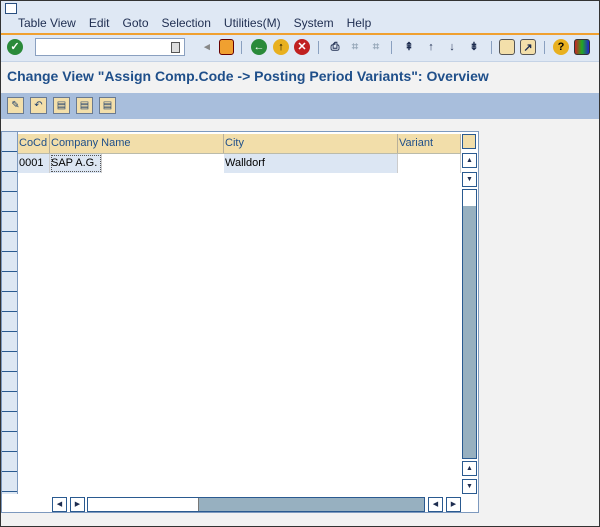  I want to click on select-all-icon: ▤, so click(61, 105).